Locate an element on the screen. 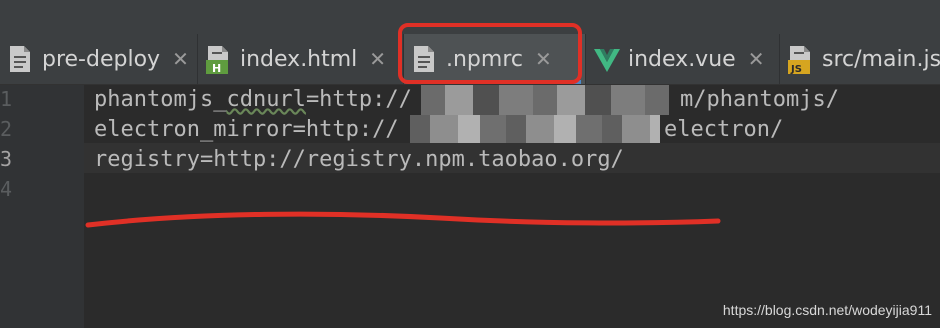 The height and width of the screenshot is (328, 940). red-underline-annotation is located at coordinates (403, 219).